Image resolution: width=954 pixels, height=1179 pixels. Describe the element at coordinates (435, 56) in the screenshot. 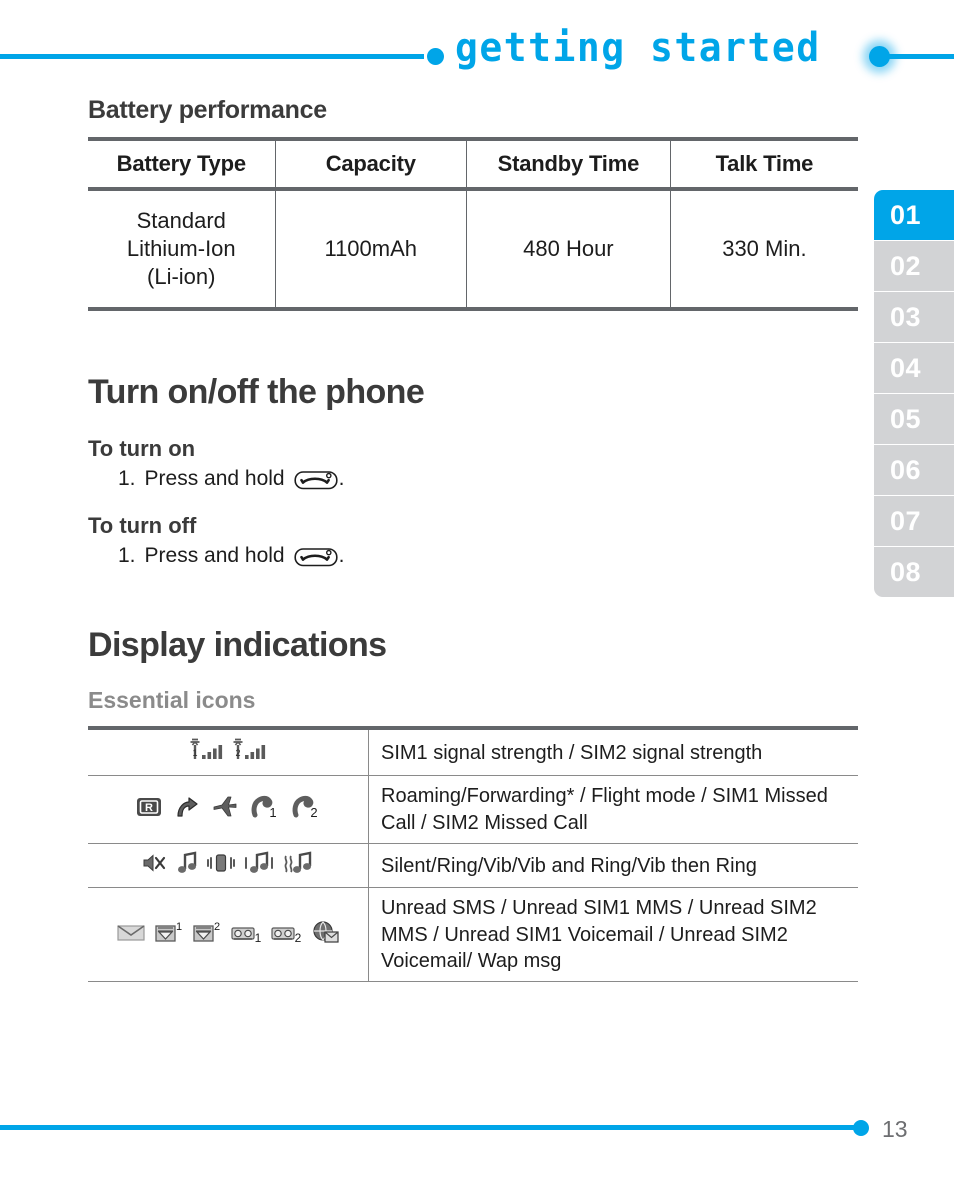

I see `header-dot-left` at that location.